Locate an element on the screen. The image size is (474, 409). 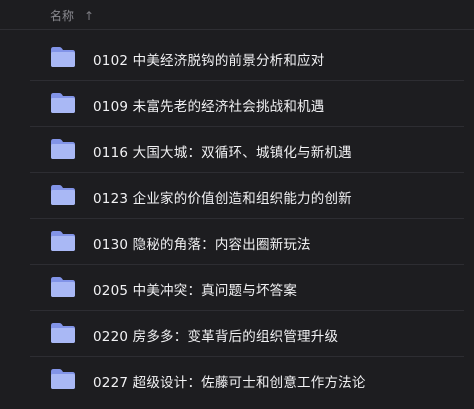
folder-name: 0109 未富先老的经济社会挑战和机遇 is located at coordinates (209, 107).